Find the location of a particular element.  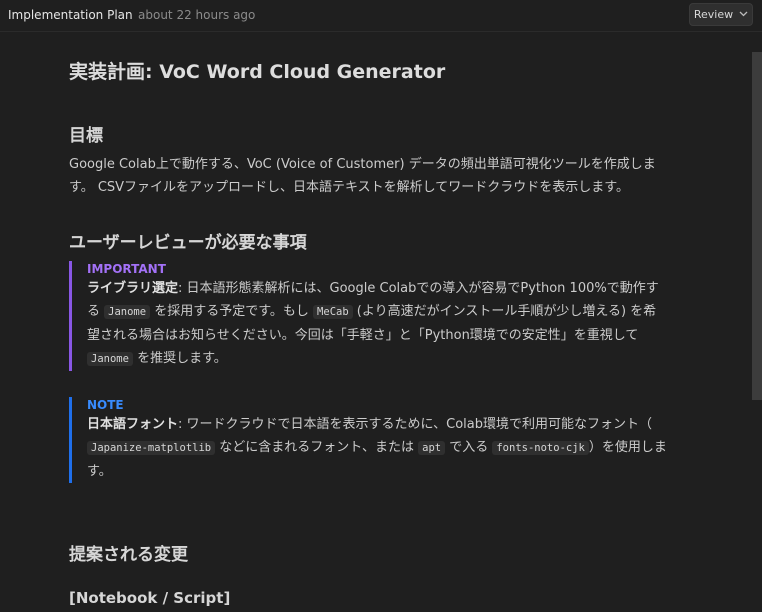

inline-code: Japanize-matplotlib is located at coordinates (151, 448).